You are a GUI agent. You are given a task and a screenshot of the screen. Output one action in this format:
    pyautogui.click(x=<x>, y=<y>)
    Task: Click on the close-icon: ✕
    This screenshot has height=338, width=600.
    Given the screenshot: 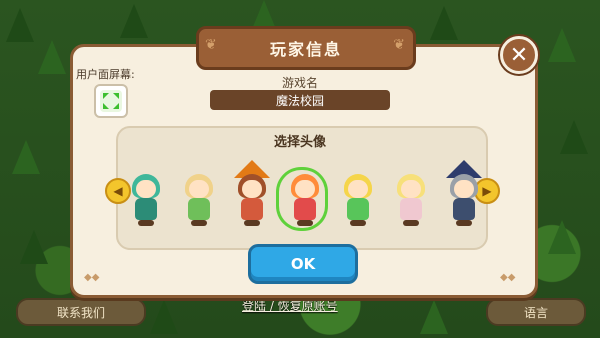 What is the action you would take?
    pyautogui.click(x=519, y=55)
    